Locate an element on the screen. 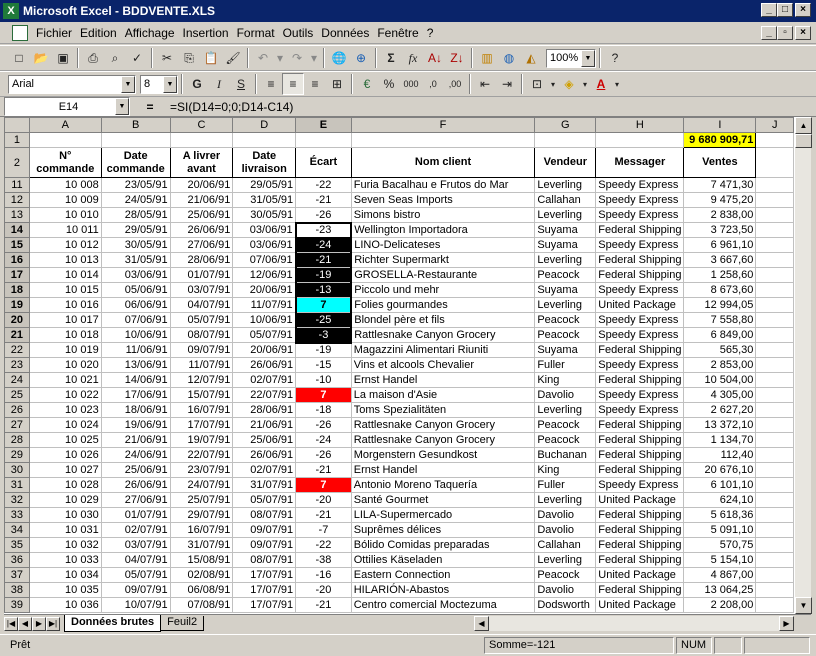  scroll-up-icon: ▲ is located at coordinates (803, 125).